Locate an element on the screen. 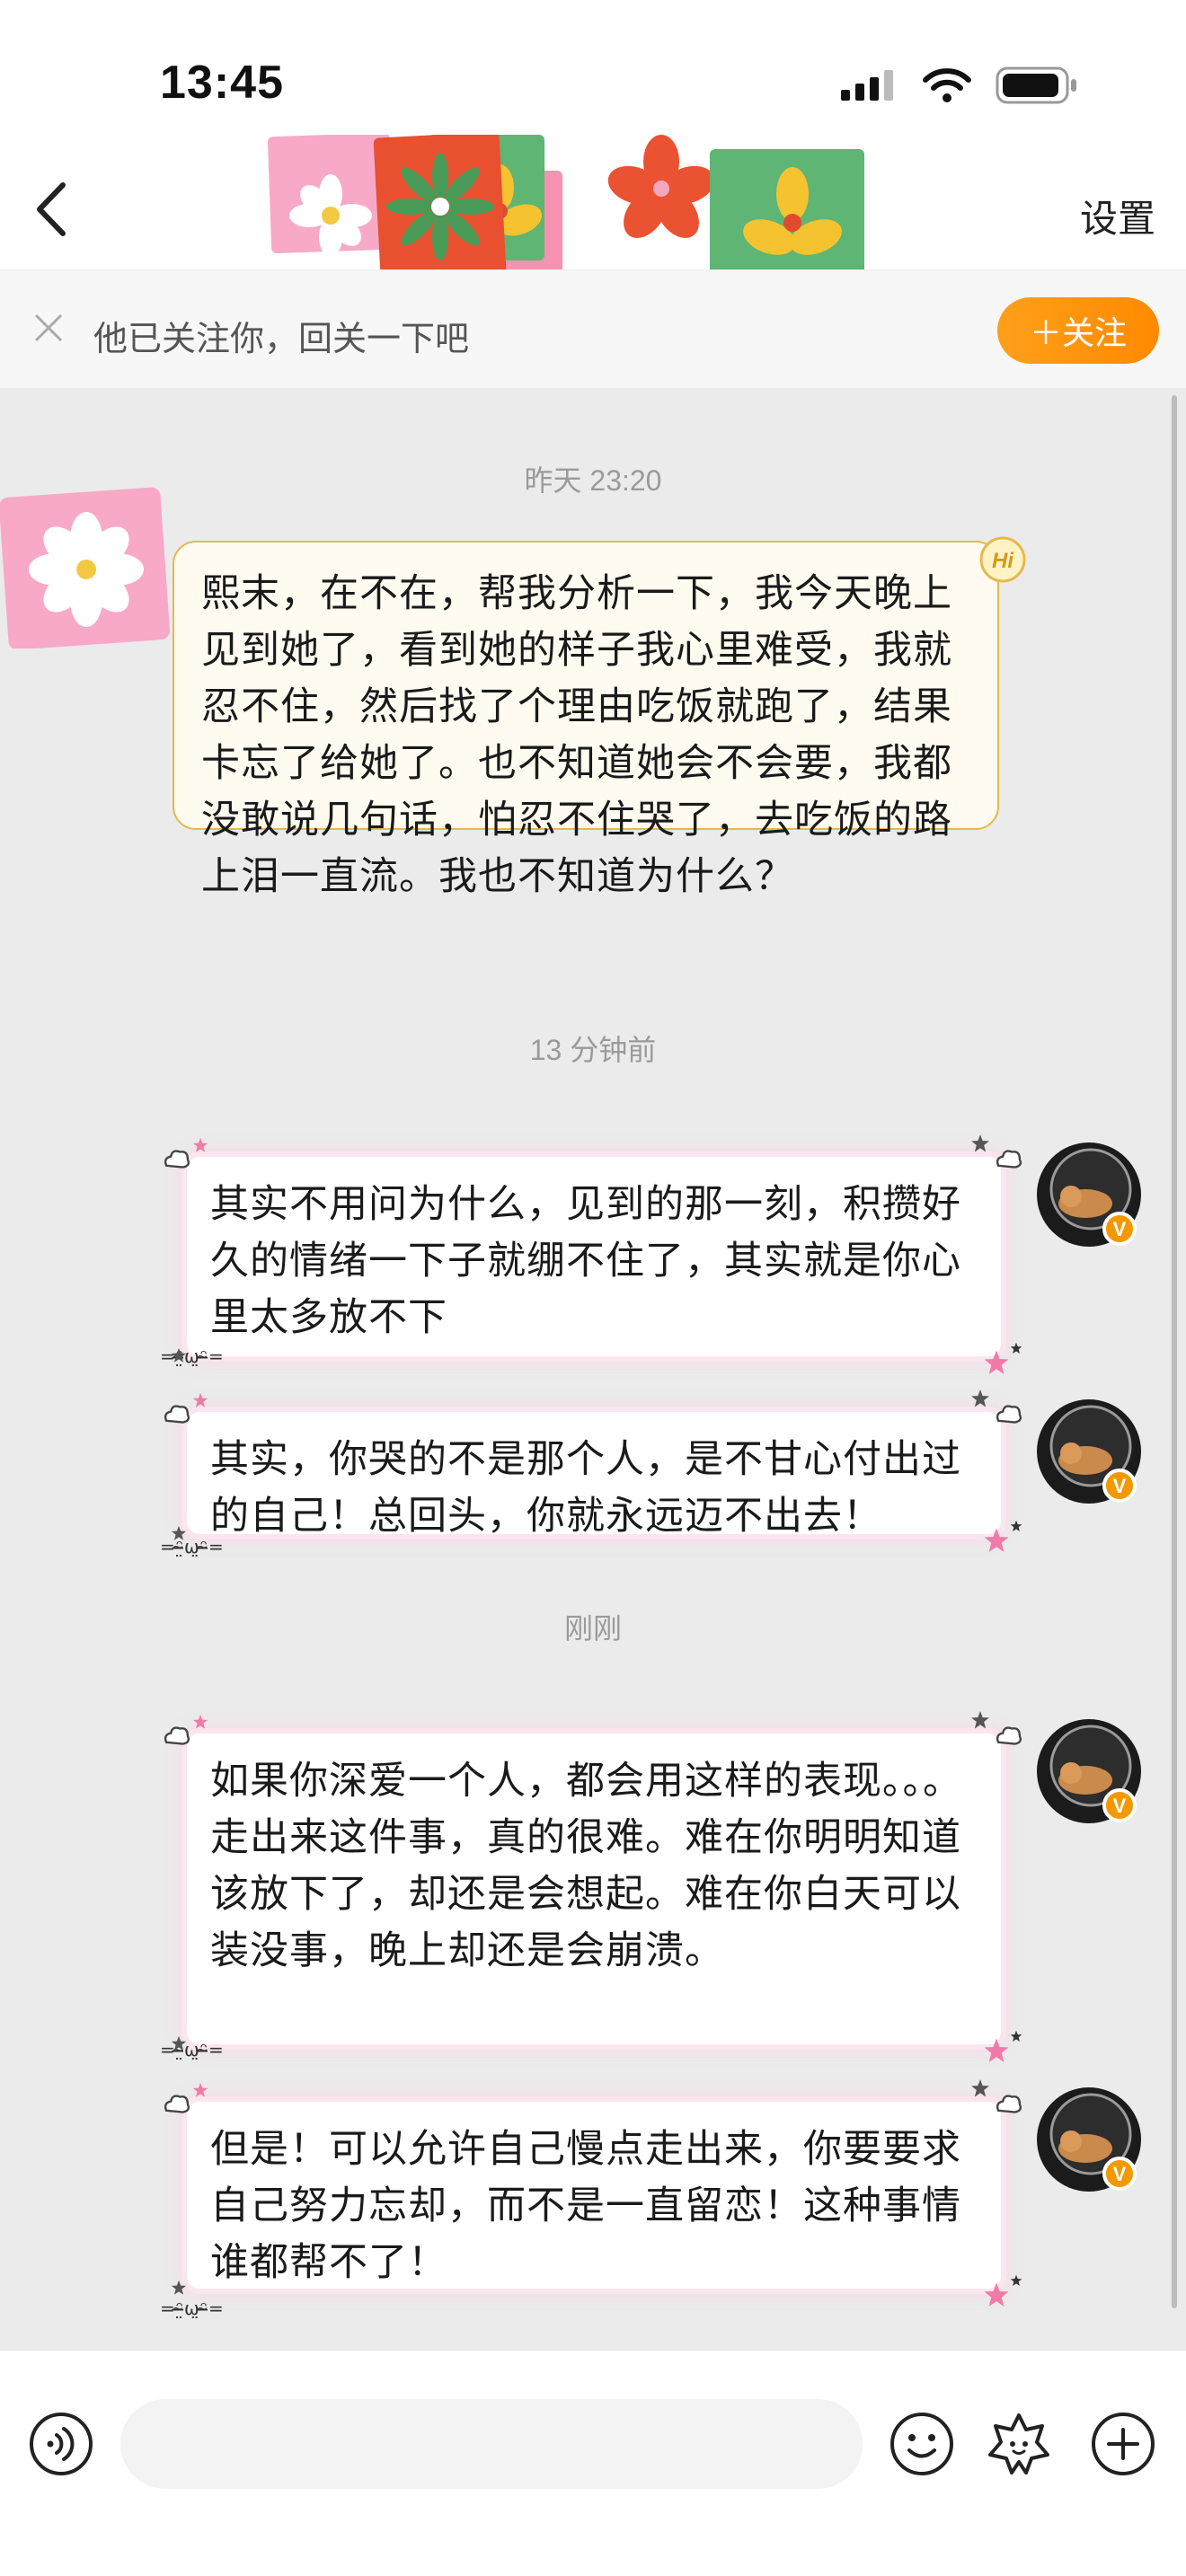  timestamp: 刚刚 is located at coordinates (592, 1628).